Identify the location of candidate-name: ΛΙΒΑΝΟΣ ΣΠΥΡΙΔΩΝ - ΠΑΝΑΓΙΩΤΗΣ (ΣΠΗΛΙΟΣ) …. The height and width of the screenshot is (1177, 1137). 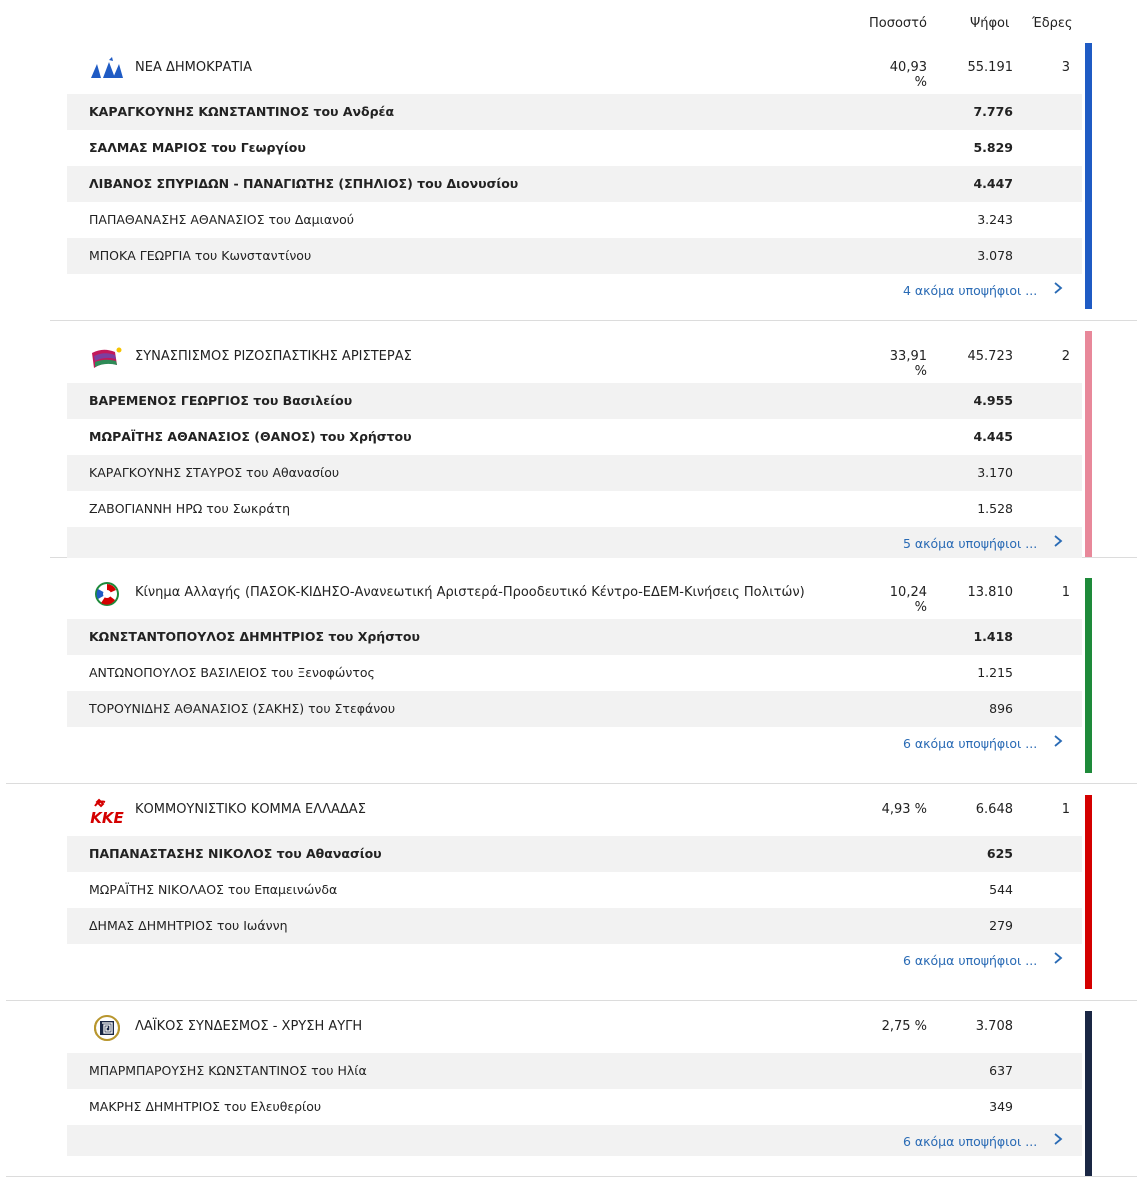
(304, 183).